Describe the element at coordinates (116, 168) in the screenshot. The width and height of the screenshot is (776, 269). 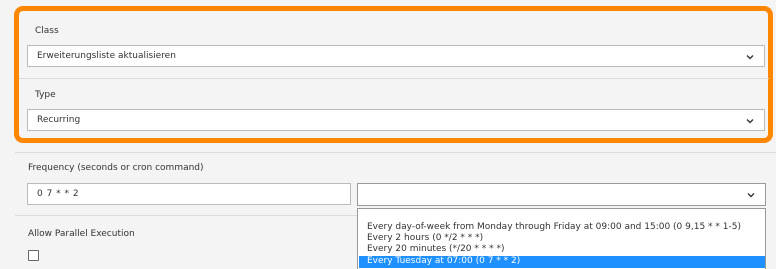
I see `frequency-label: Frequency (seconds or cron command)` at that location.